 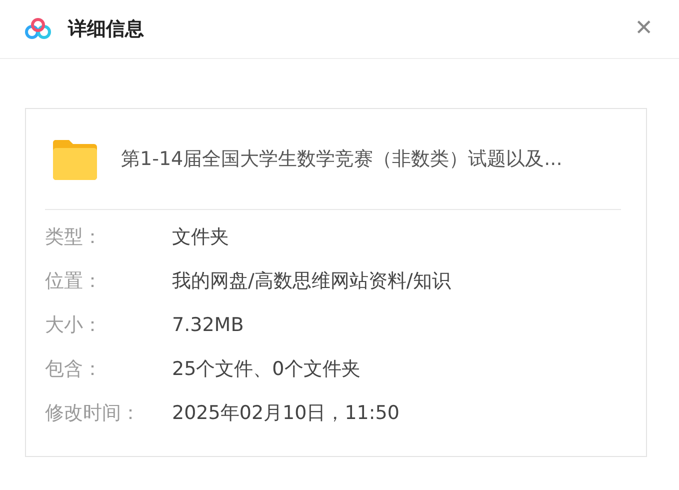 What do you see at coordinates (74, 237) in the screenshot?
I see `property-label: 类型：` at bounding box center [74, 237].